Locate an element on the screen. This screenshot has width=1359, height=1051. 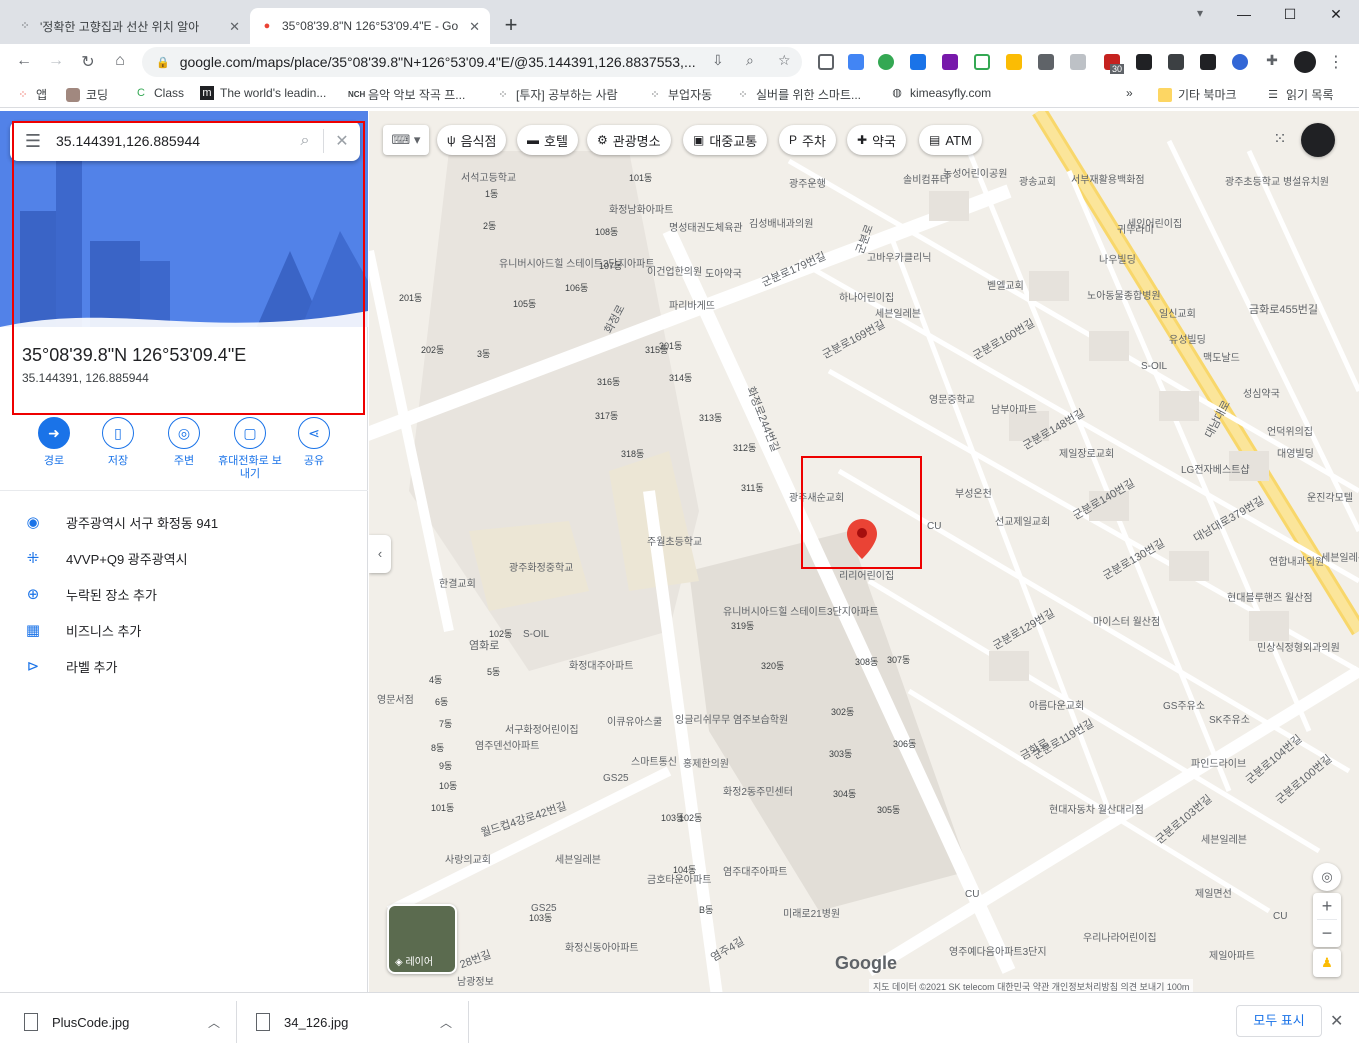
tab-1: ⁘ '정확한 고향집과 선산 위치 알아 ✕ is located at coordinates (129, 26).